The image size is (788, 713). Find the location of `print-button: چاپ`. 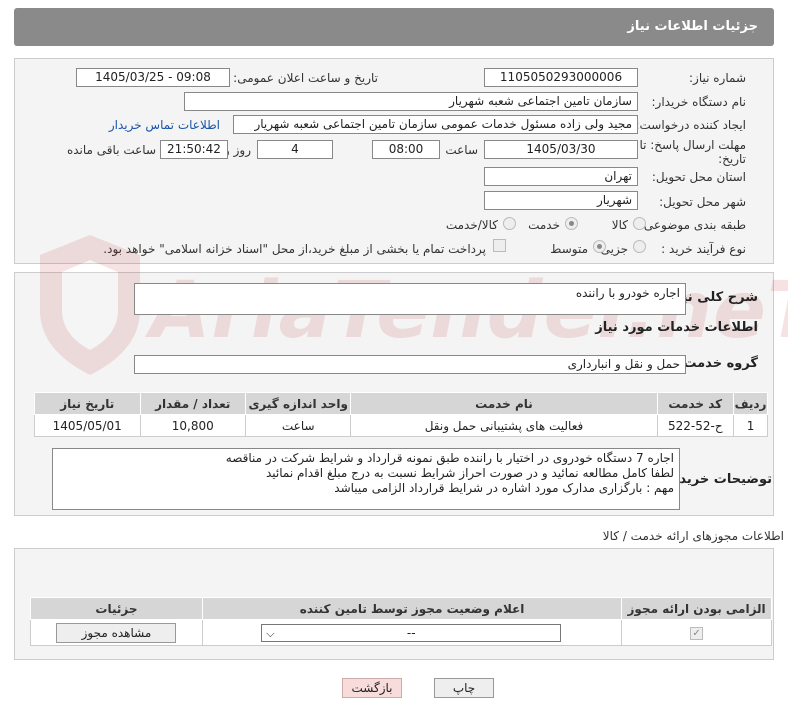

print-button: چاپ is located at coordinates (464, 688).